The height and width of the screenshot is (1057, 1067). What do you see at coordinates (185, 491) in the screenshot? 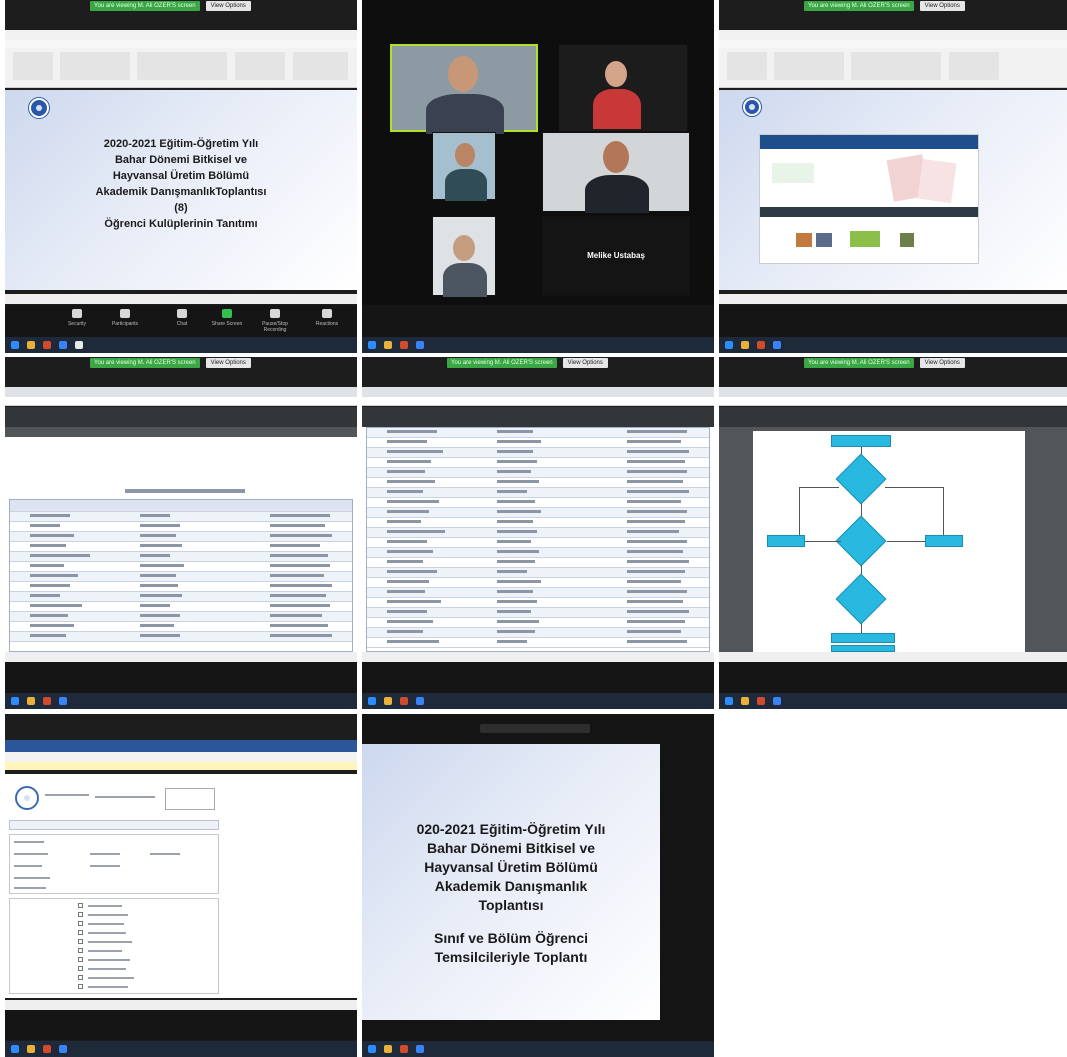
I see `table-caption` at bounding box center [185, 491].